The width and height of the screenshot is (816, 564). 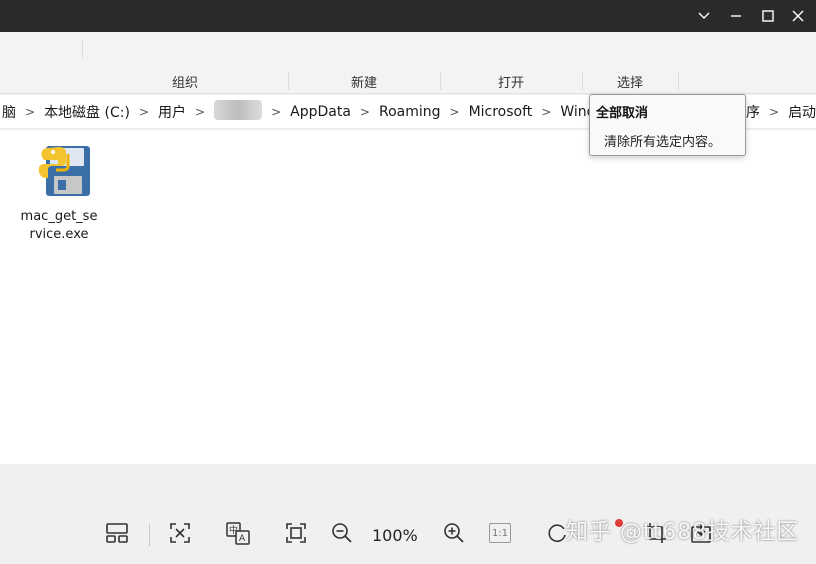 I want to click on zoom-in-button, so click(x=454, y=533).